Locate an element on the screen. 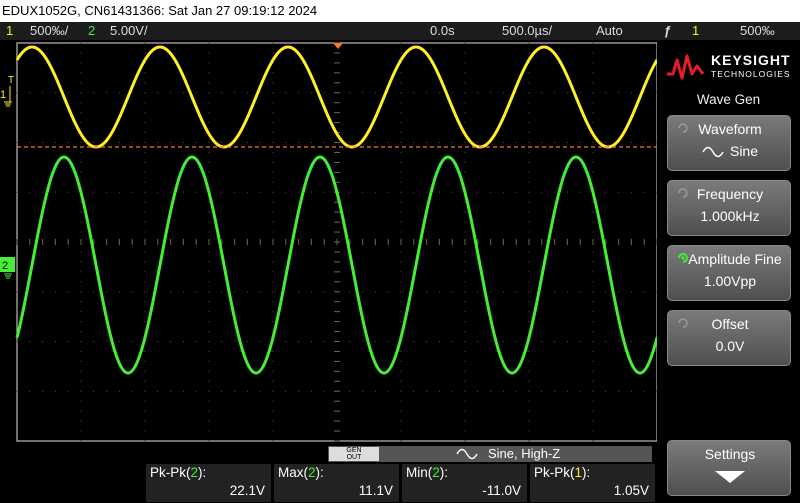 The image size is (800, 503). amplitude-fine-softkey: Amplitude Fine 1.00Vpp is located at coordinates (729, 273).